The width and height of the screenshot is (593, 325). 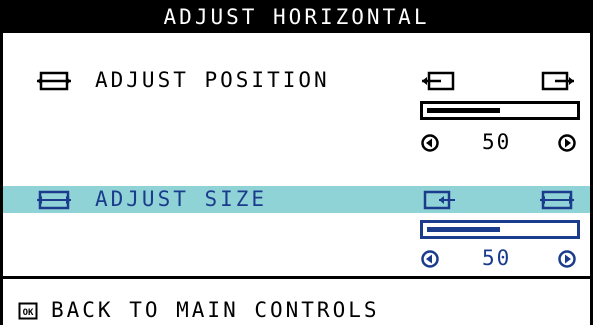 What do you see at coordinates (181, 199) in the screenshot?
I see `adjust-size-label: ADJUST SIZE` at bounding box center [181, 199].